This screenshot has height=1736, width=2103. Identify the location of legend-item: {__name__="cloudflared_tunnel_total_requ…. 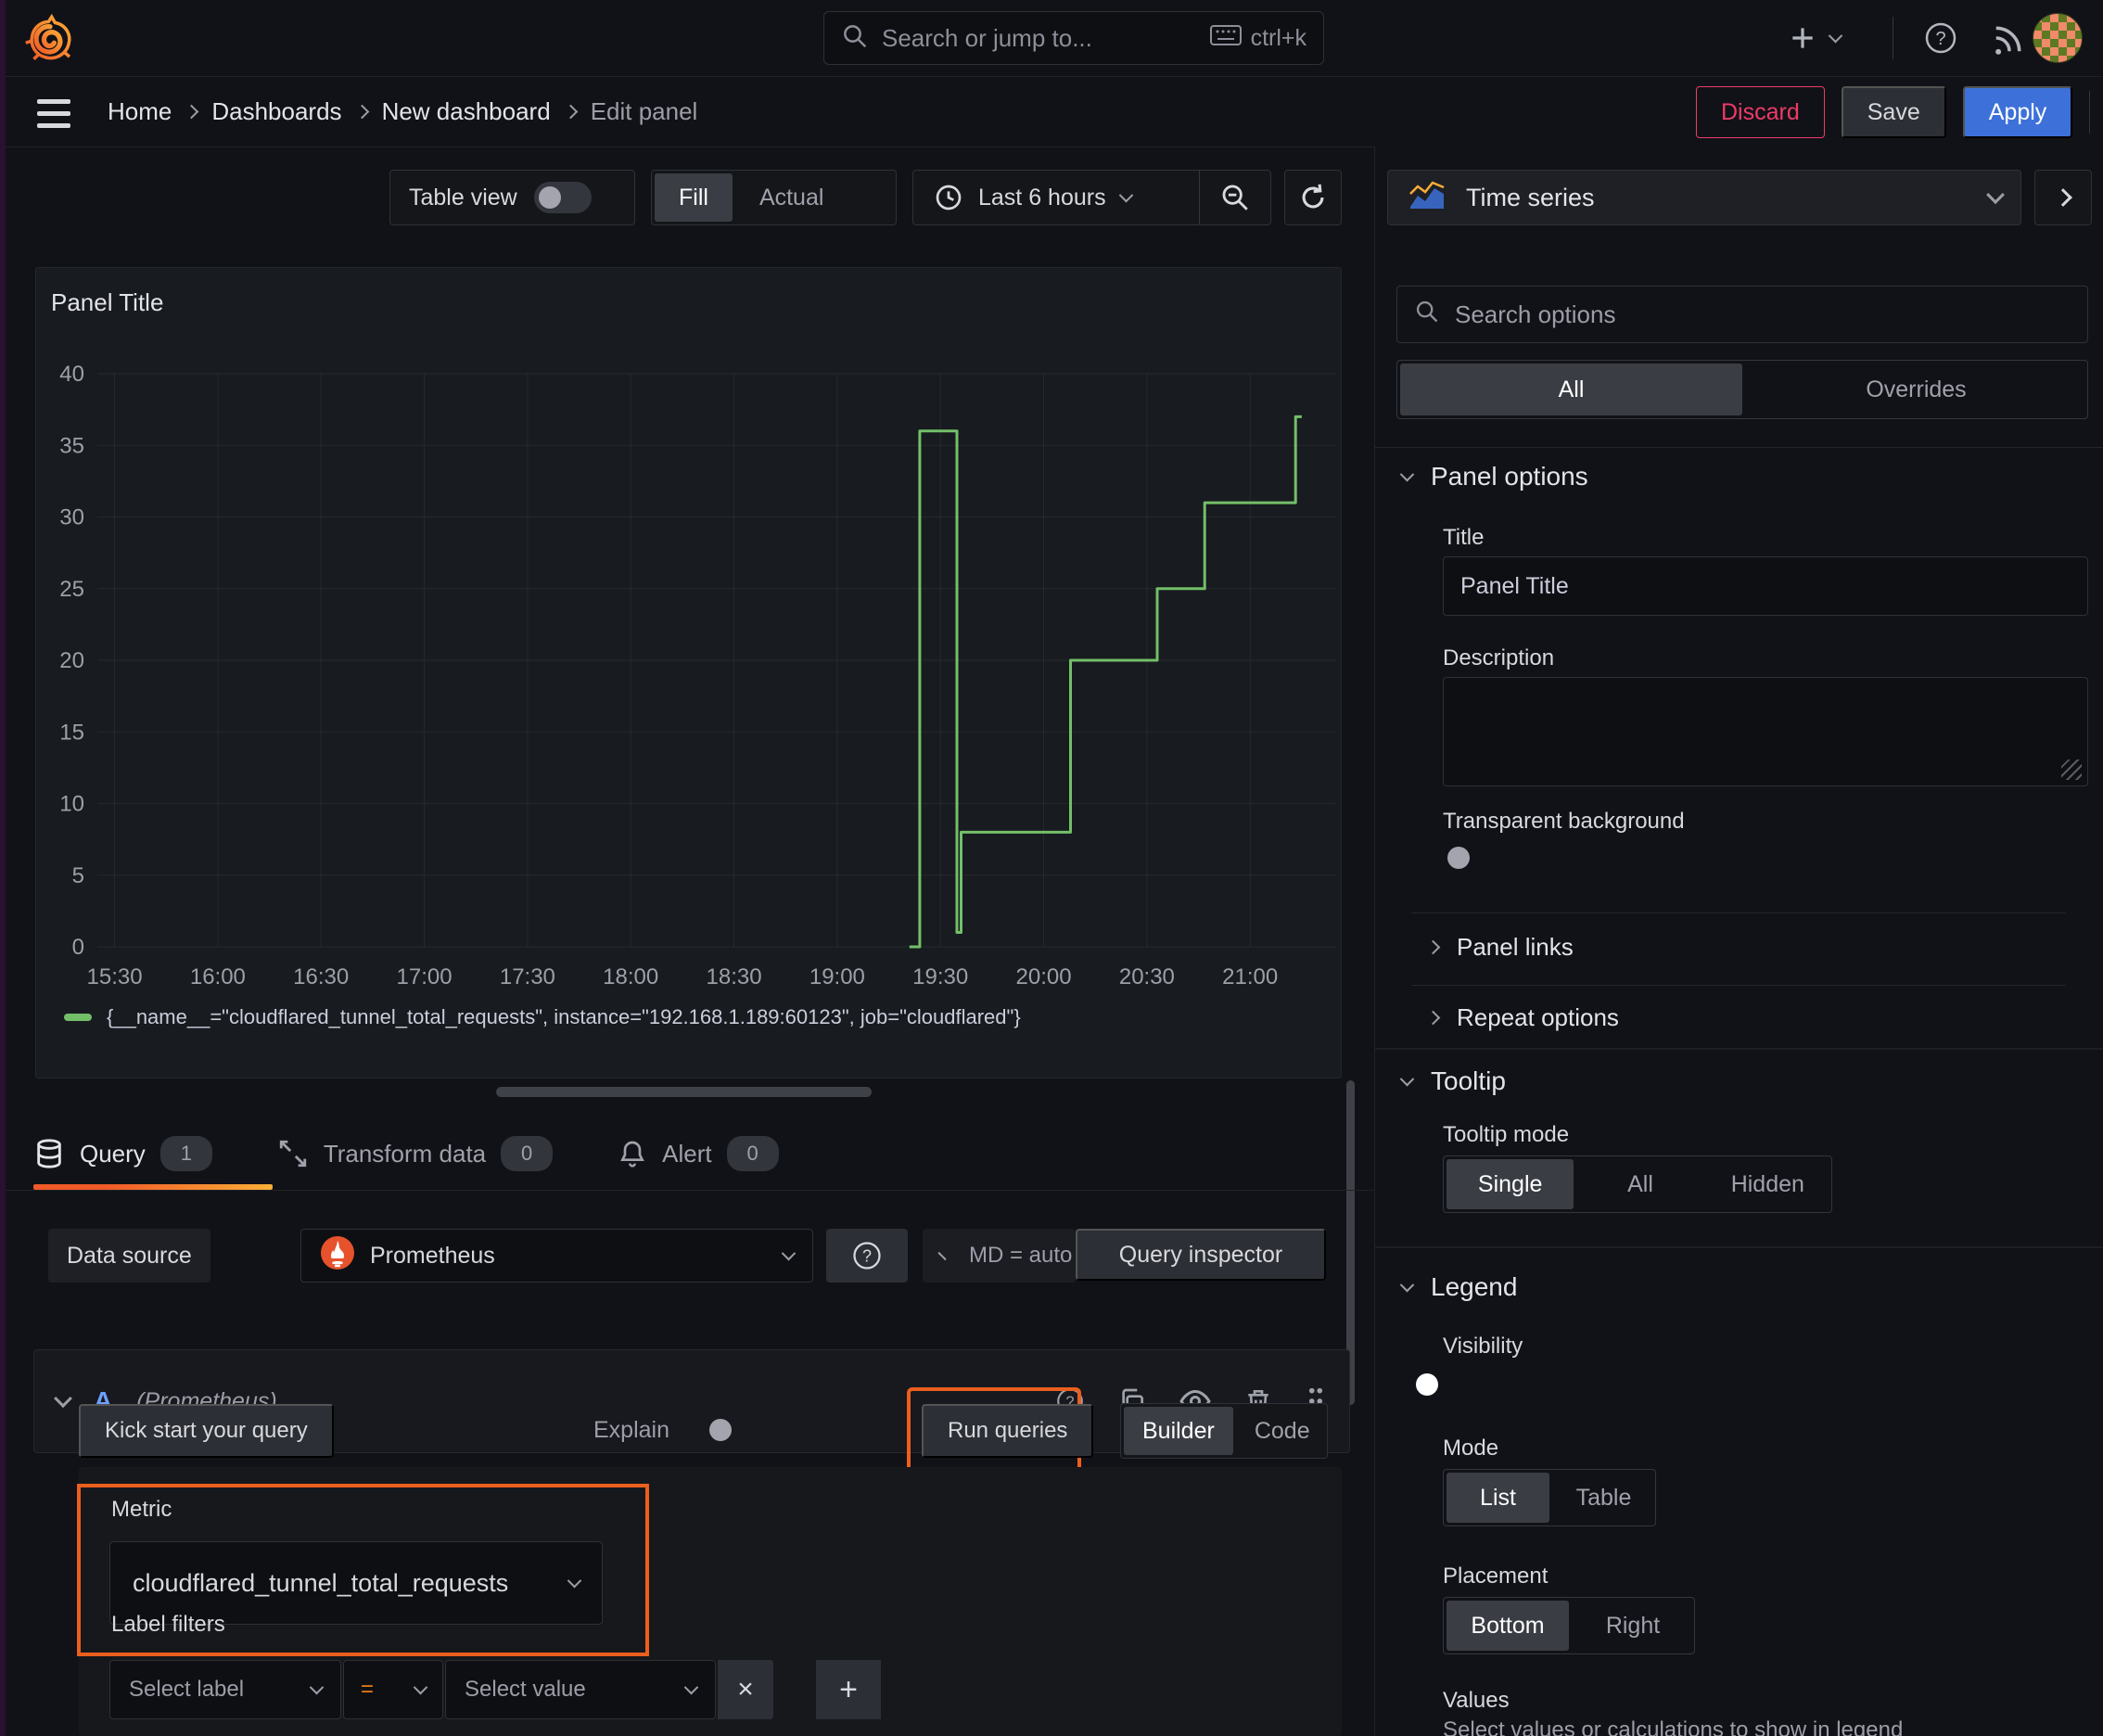
(542, 1017).